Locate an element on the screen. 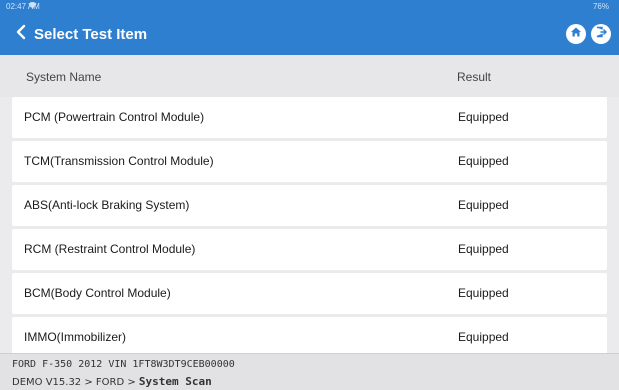 The height and width of the screenshot is (390, 619). table-header: System Name Result is located at coordinates (309, 76).